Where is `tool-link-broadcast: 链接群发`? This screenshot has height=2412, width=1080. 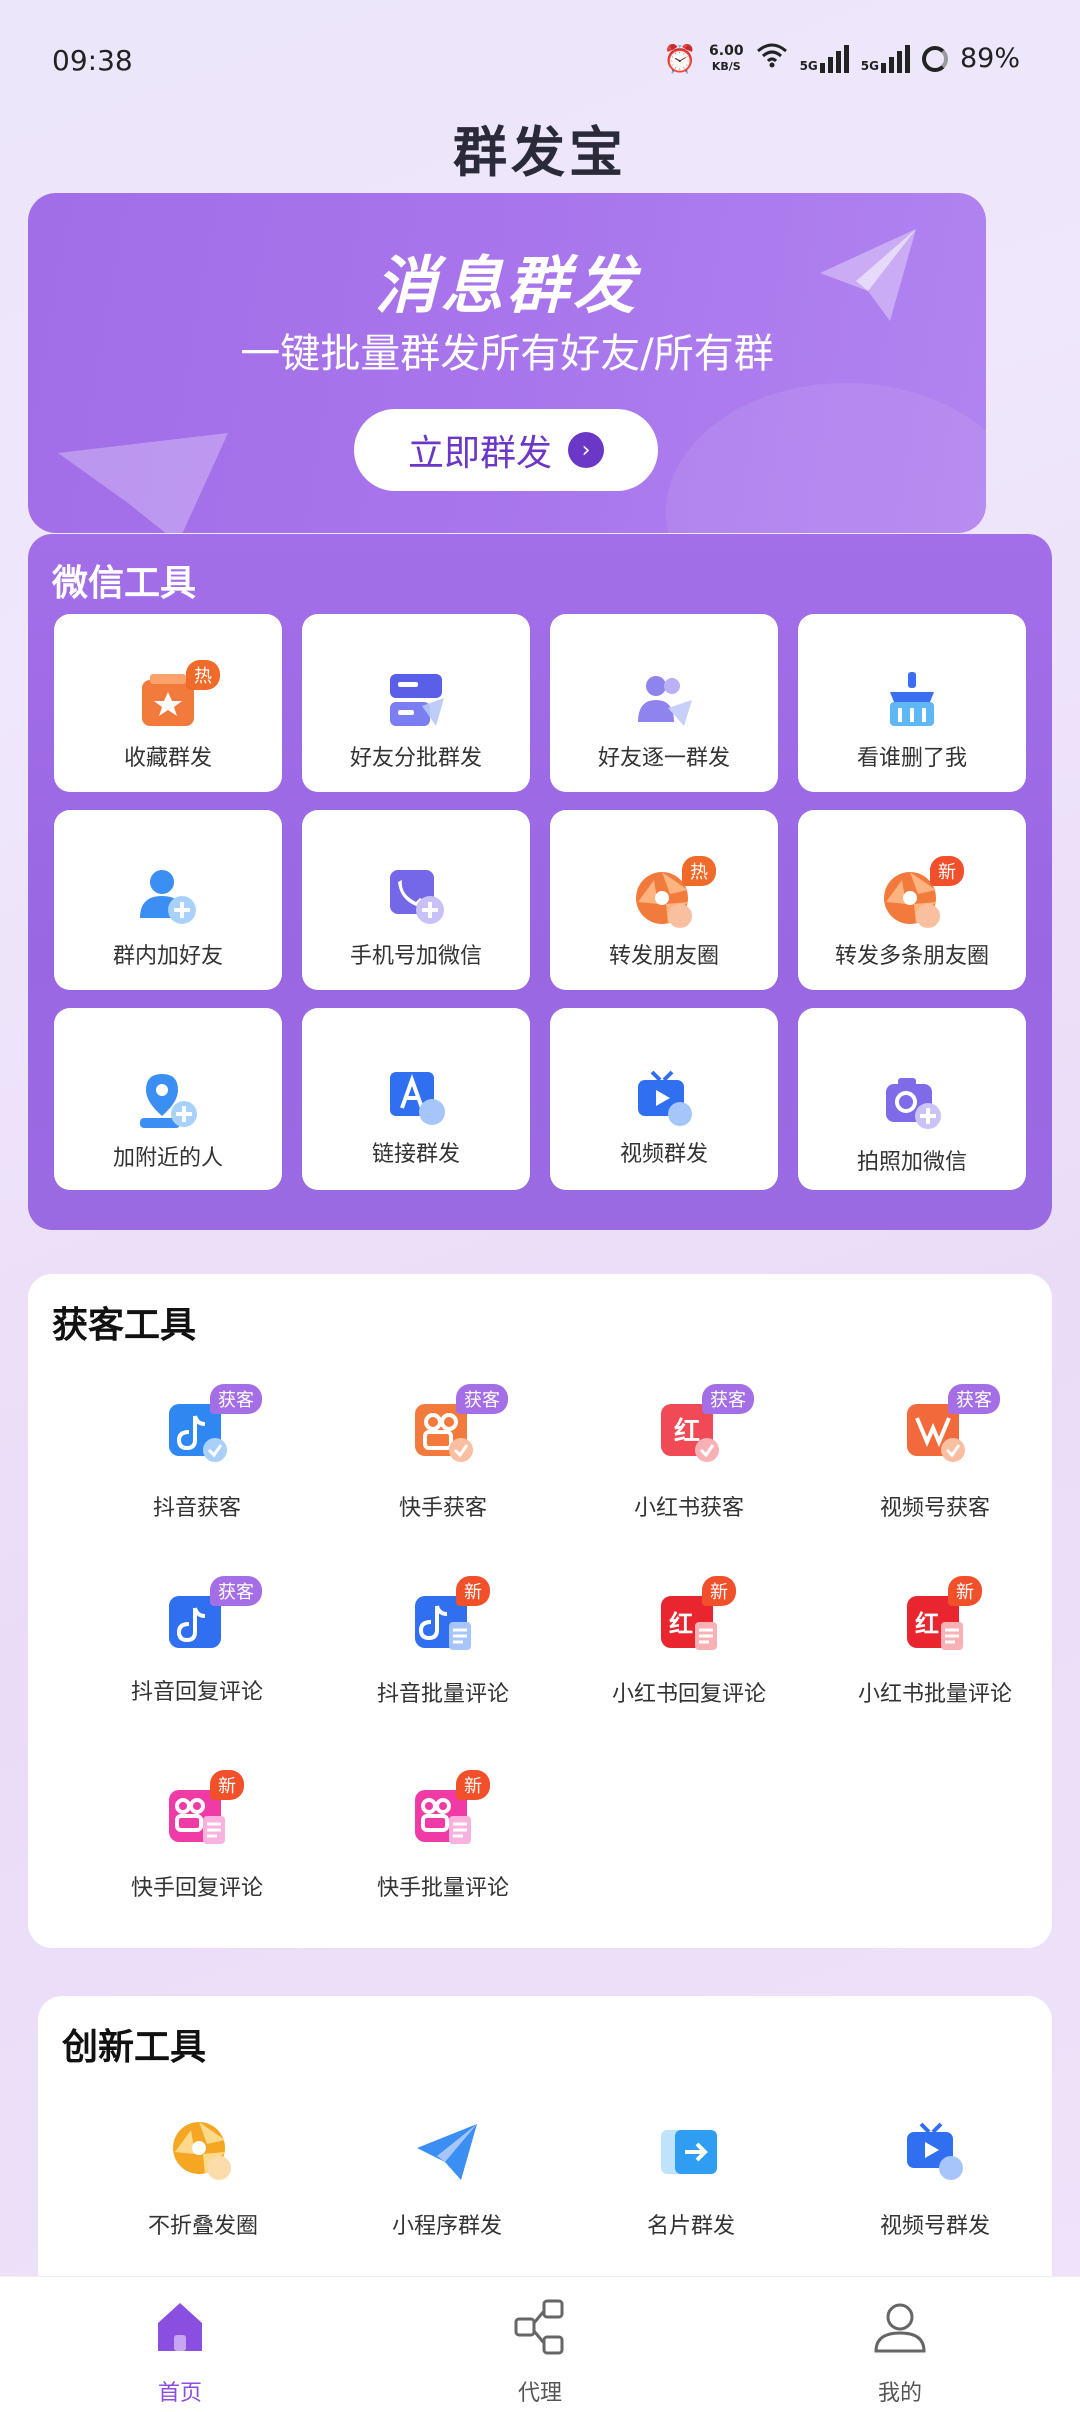
tool-link-broadcast: 链接群发 is located at coordinates (416, 1099).